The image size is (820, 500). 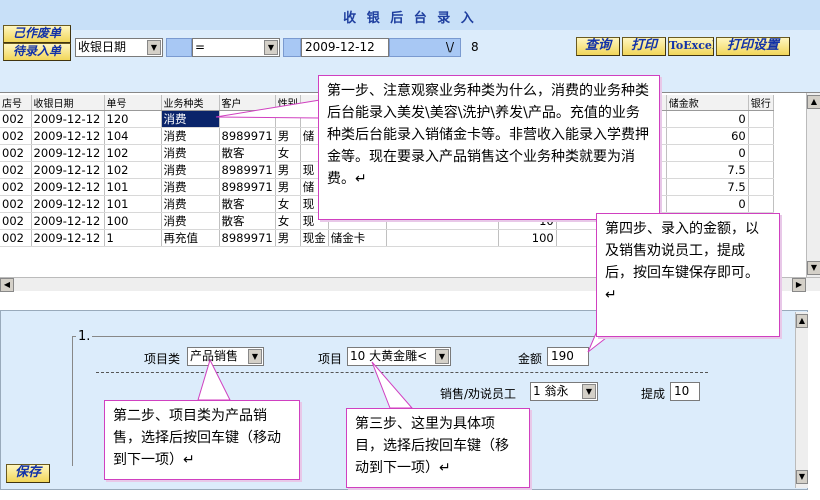 I want to click on filter-field-select: 收银日期 ▼, so click(x=119, y=47).